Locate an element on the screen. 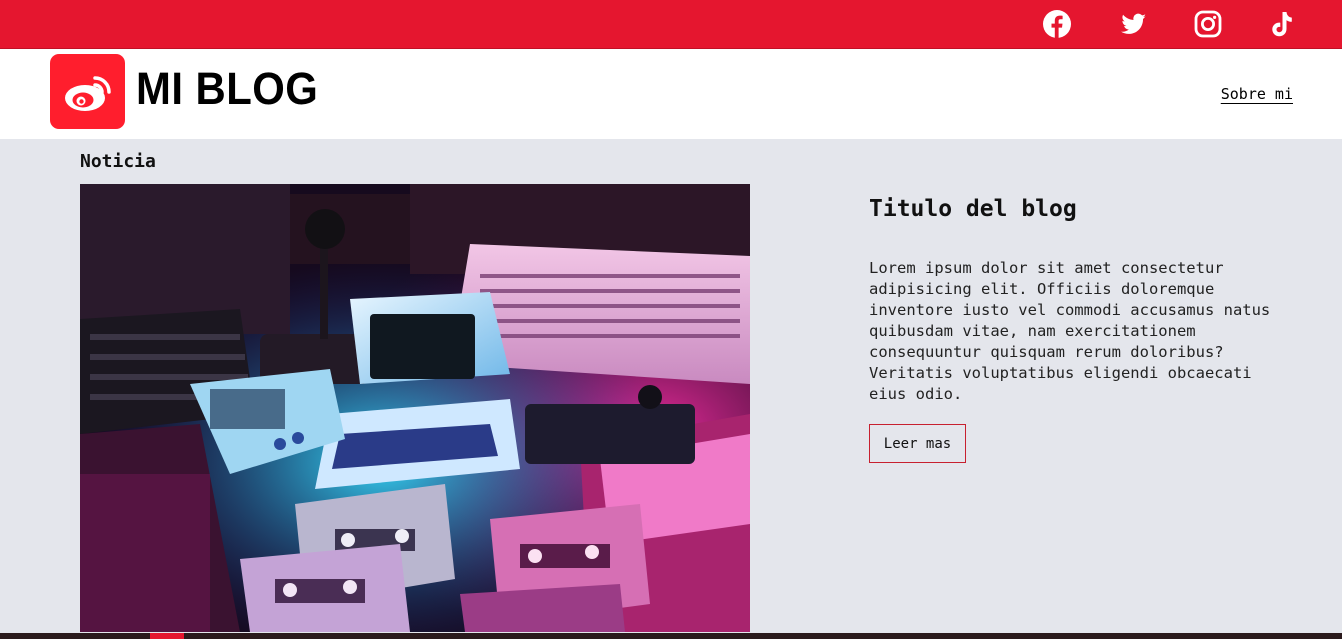 The height and width of the screenshot is (639, 1342). bottom-strip is located at coordinates (671, 636).